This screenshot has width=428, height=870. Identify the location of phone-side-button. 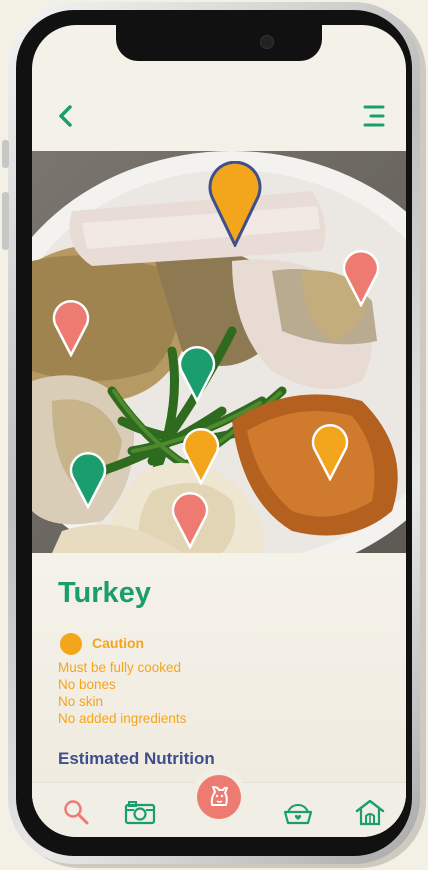
(5, 154).